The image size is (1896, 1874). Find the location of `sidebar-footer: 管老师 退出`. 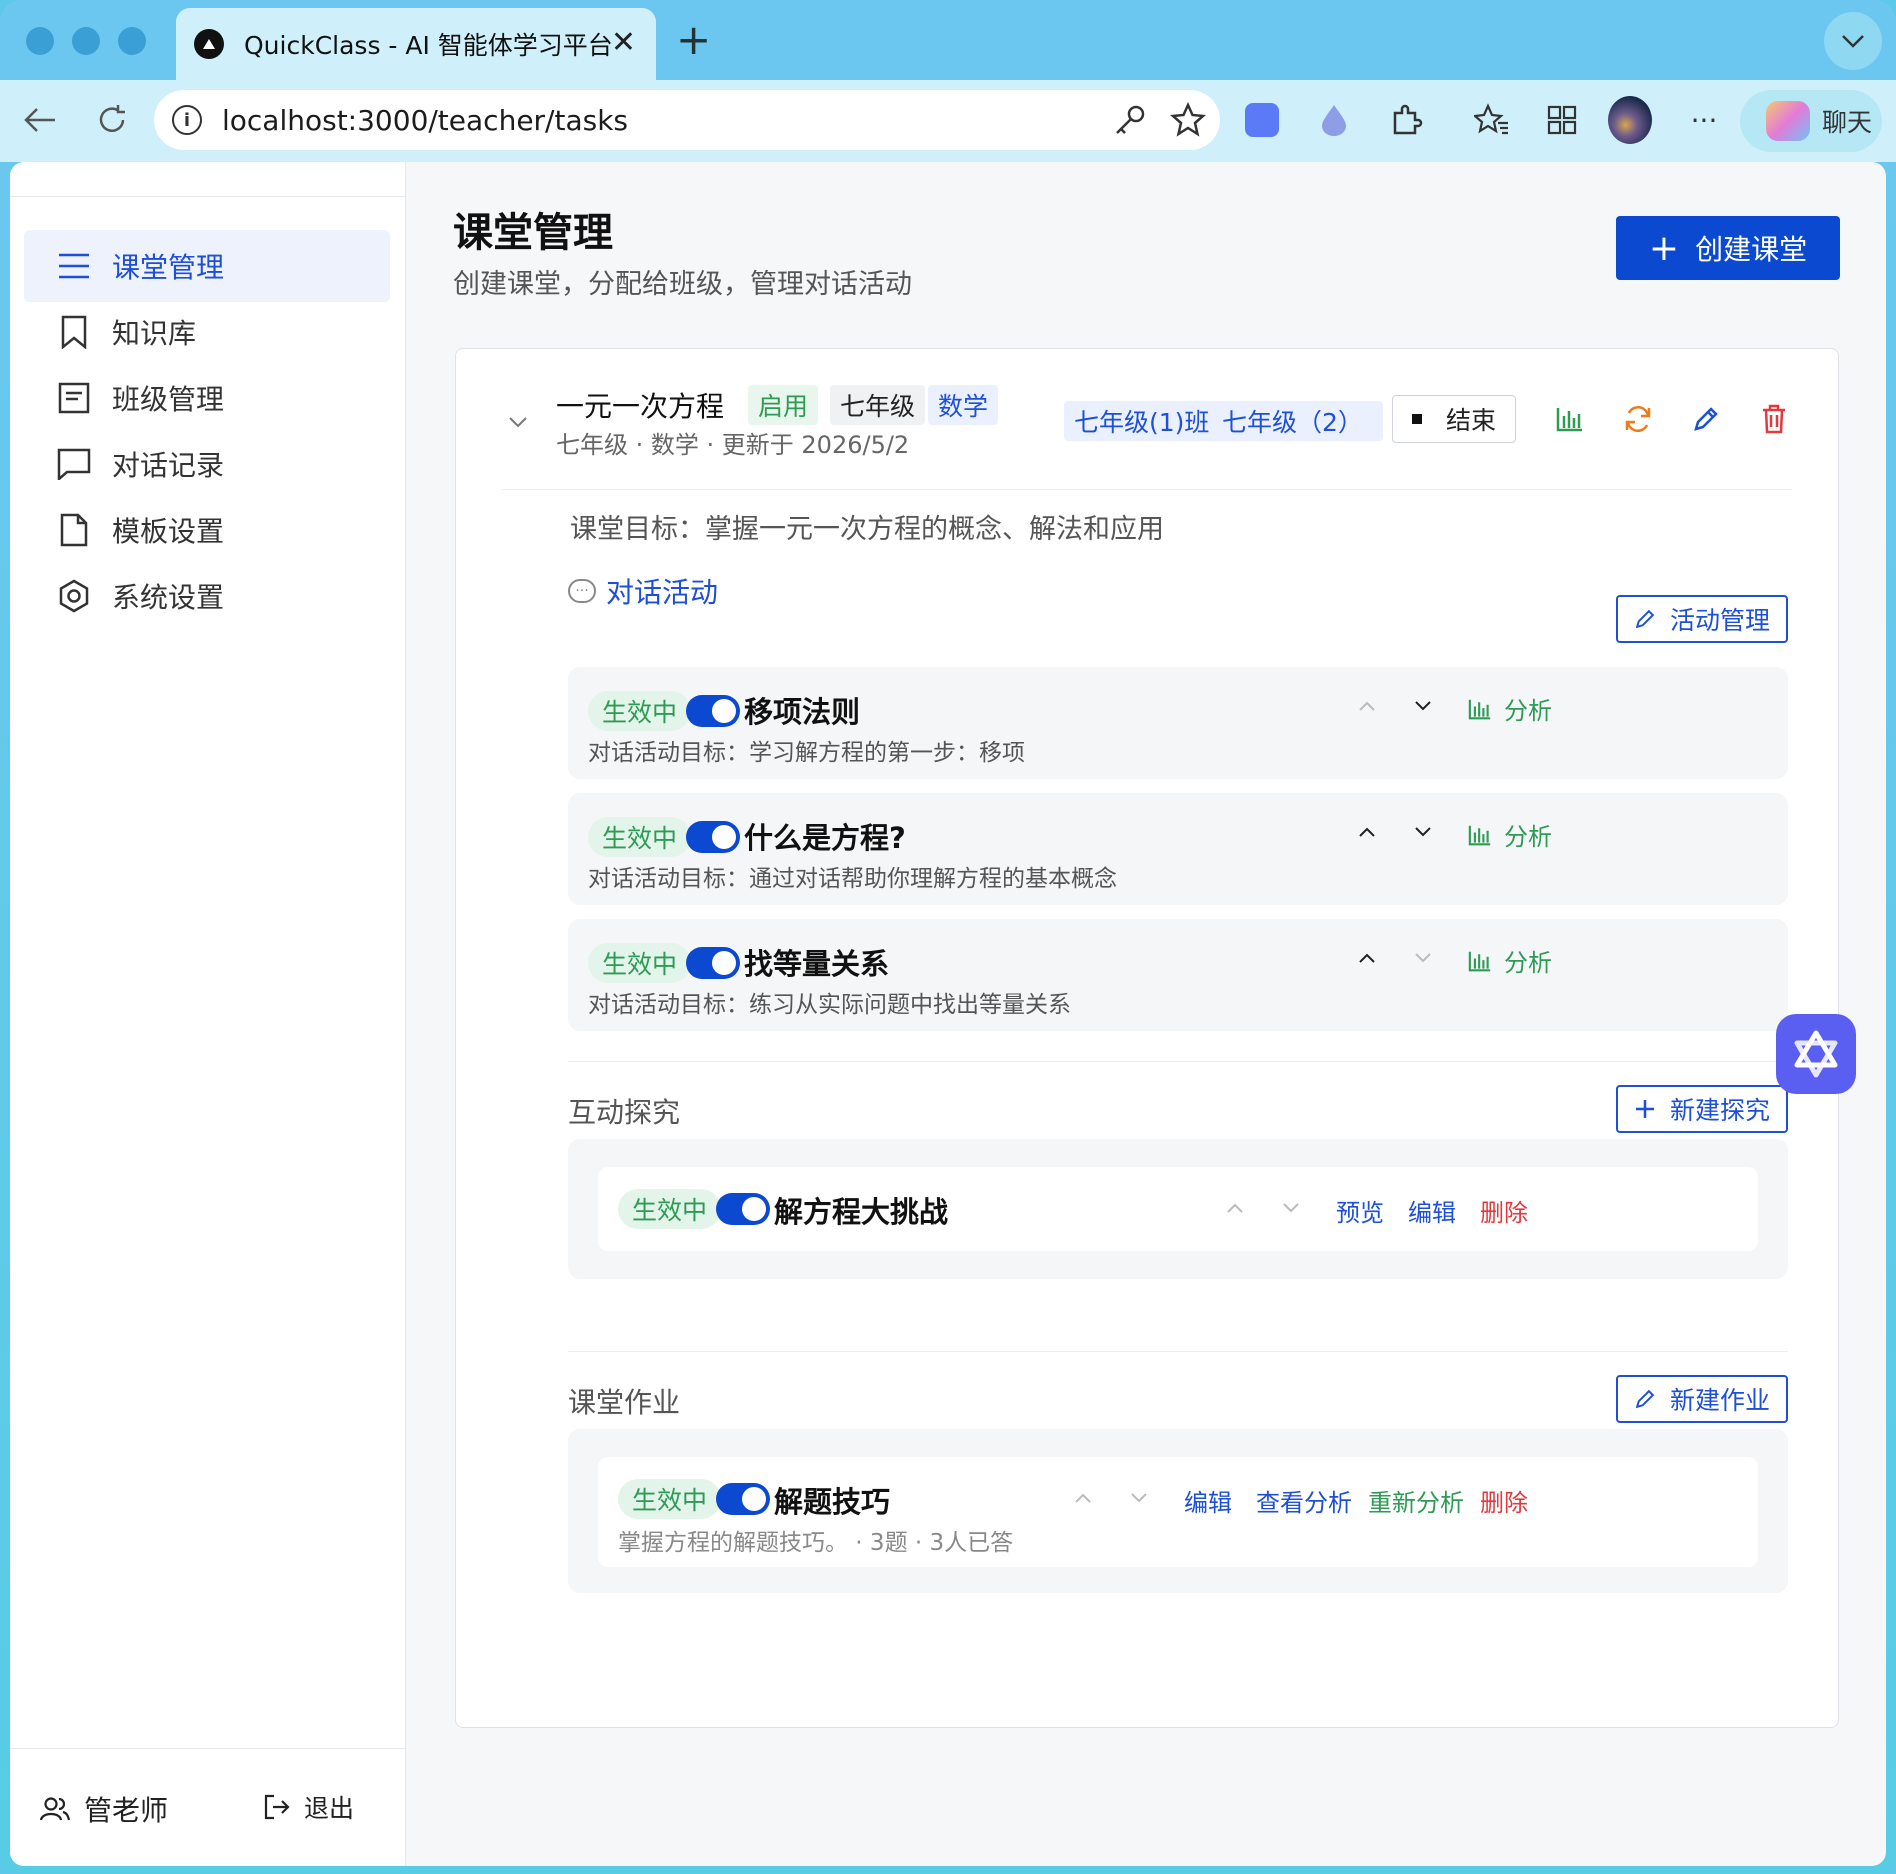

sidebar-footer: 管老师 退出 is located at coordinates (207, 1807).